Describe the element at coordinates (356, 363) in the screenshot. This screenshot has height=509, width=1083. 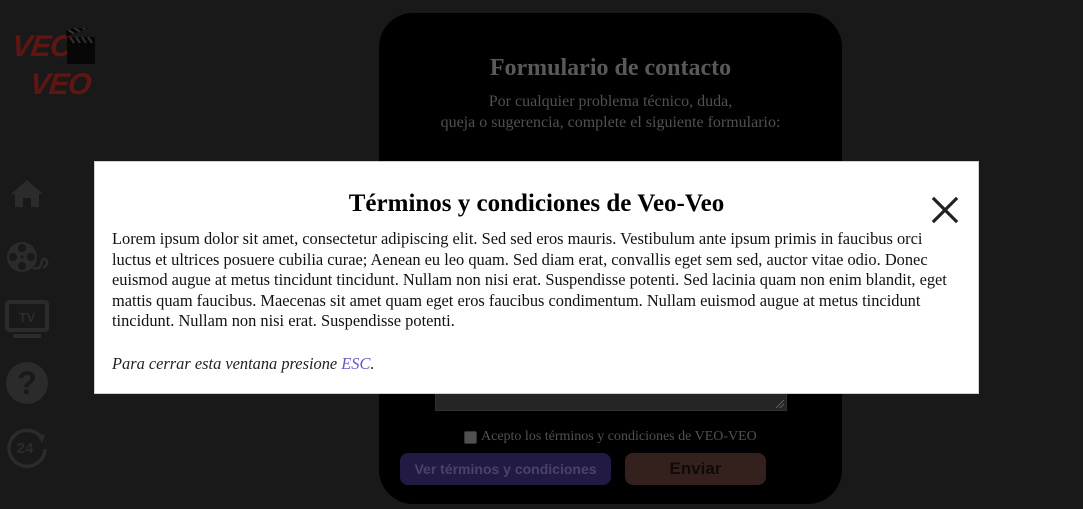
I see `hint-key: ESC` at that location.